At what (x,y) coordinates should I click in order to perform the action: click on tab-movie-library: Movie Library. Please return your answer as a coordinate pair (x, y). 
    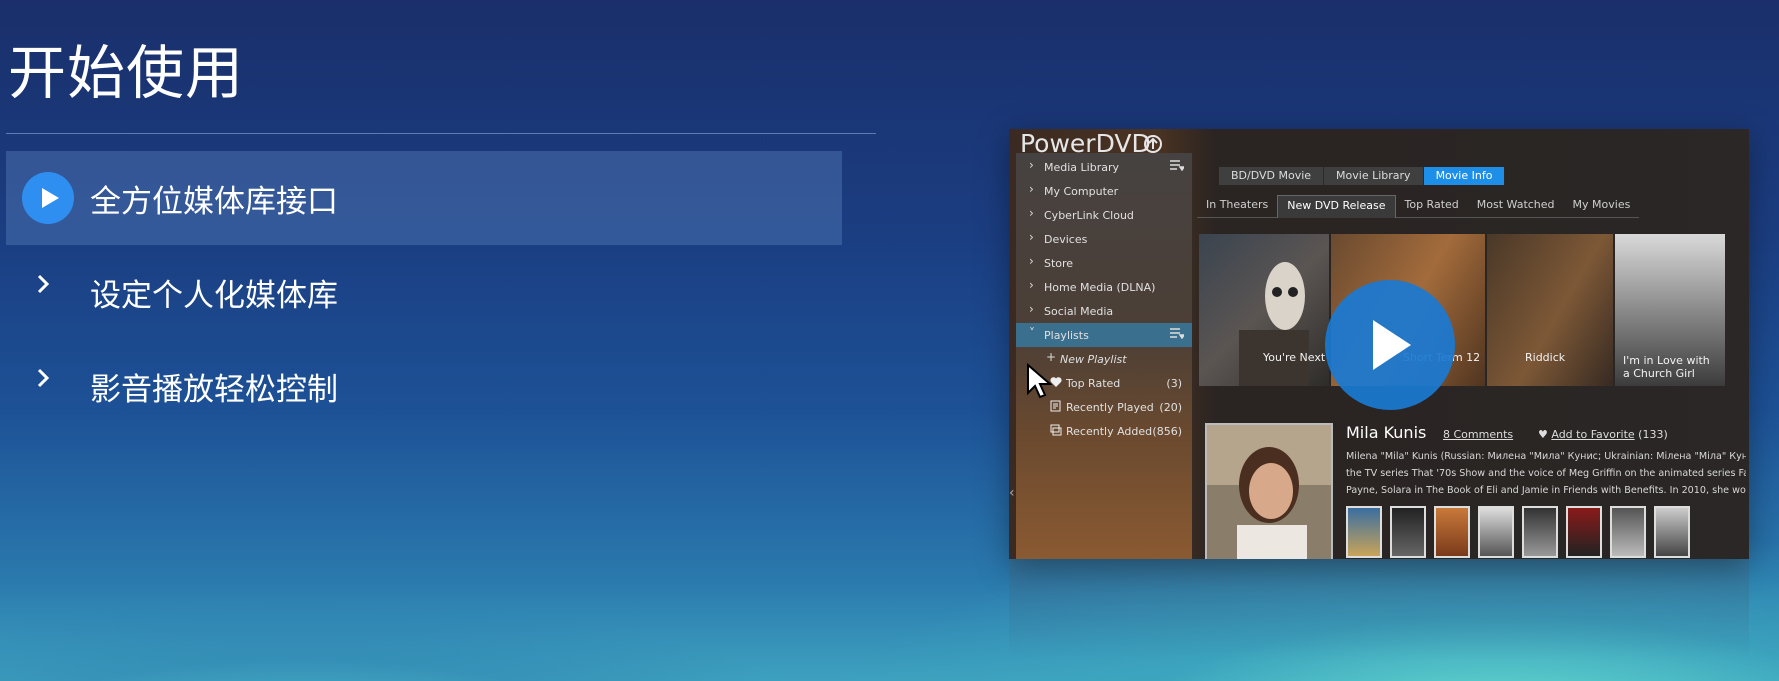
    Looking at the image, I should click on (1374, 176).